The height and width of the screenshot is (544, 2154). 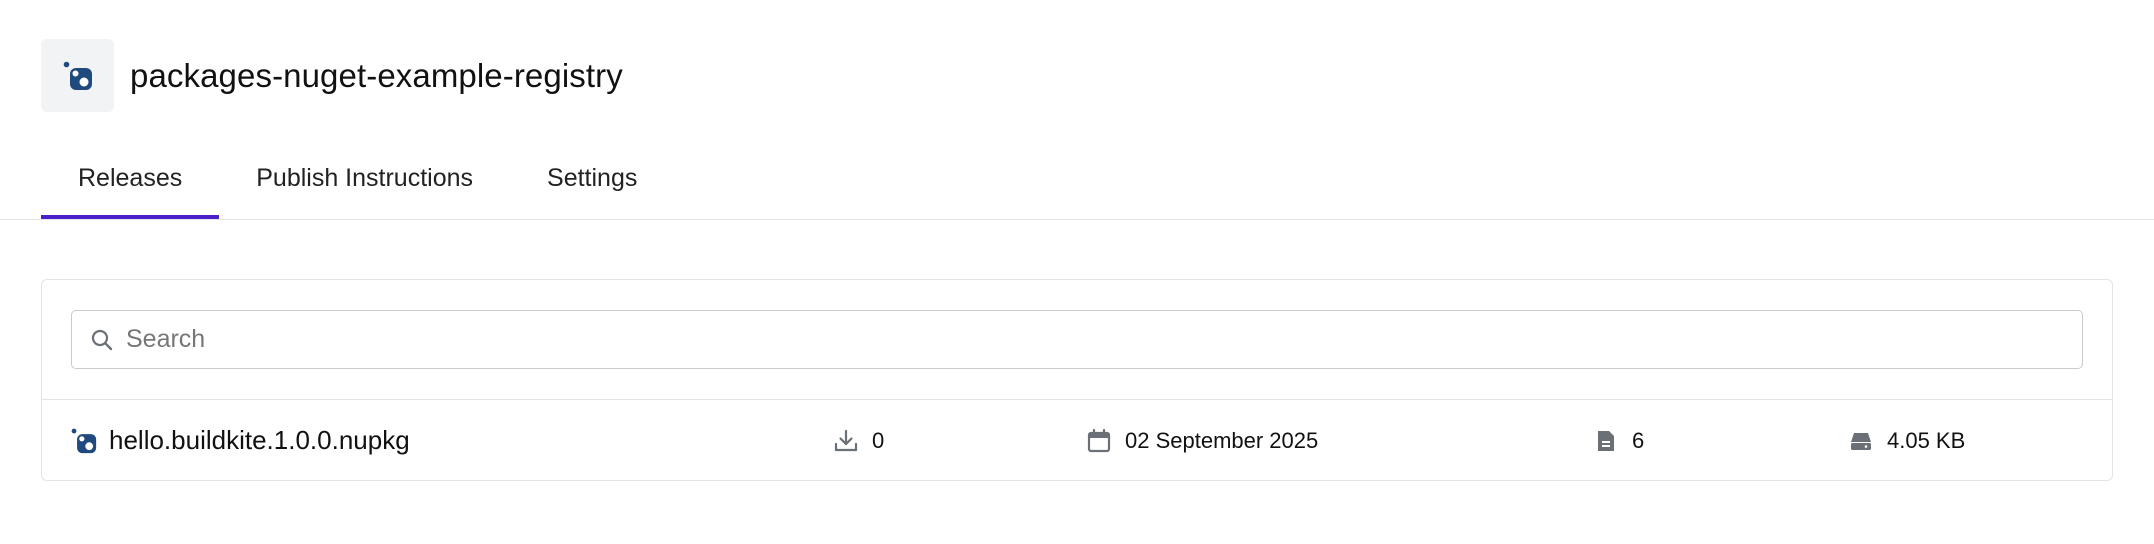 I want to click on date-cell: 02 September 2025, so click(x=1202, y=440).